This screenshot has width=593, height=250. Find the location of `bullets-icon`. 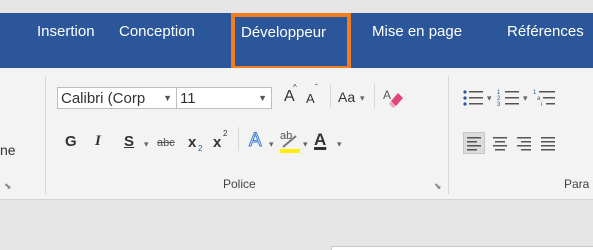

bullets-icon is located at coordinates (473, 98).